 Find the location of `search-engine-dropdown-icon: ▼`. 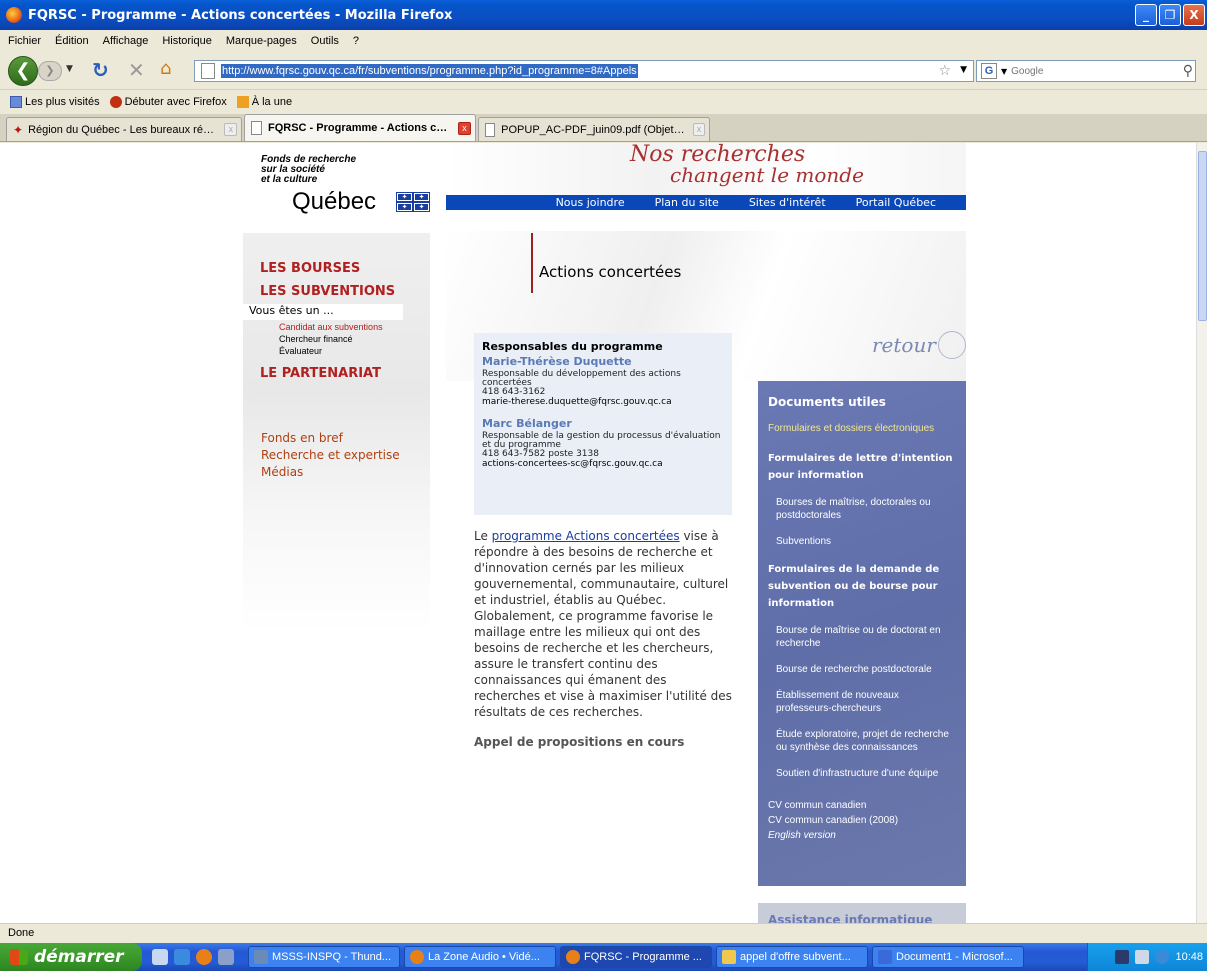

search-engine-dropdown-icon: ▼ is located at coordinates (1004, 71).